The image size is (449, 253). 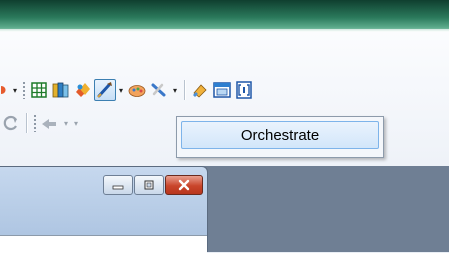 What do you see at coordinates (83, 90) in the screenshot?
I see `layers-icon` at bounding box center [83, 90].